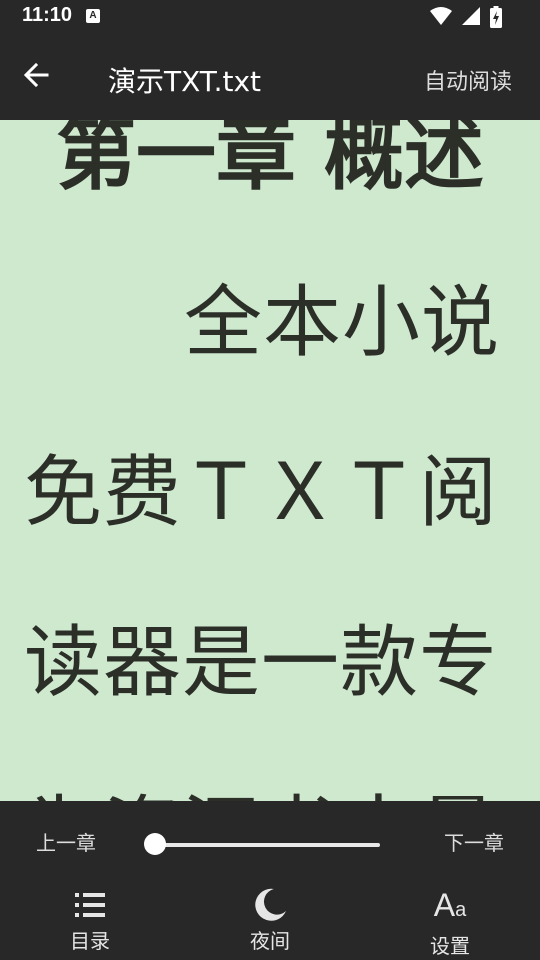 This screenshot has height=960, width=540. Describe the element at coordinates (474, 841) in the screenshot. I see `next-chapter-button: 下一章` at that location.